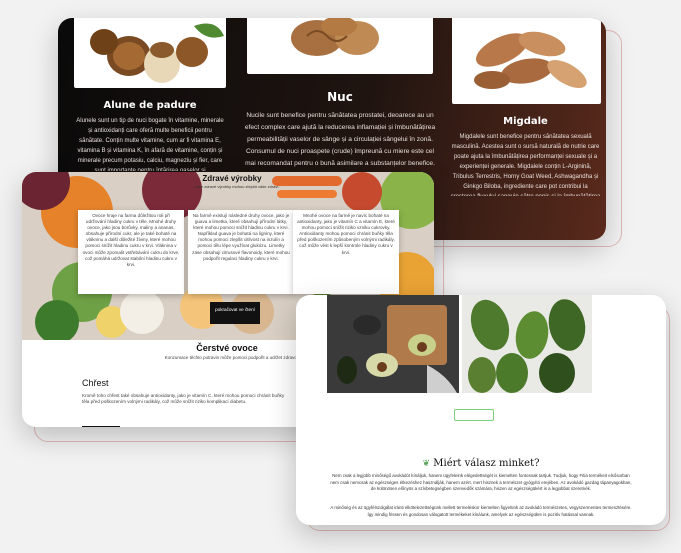  What do you see at coordinates (474, 415) in the screenshot?
I see `green-outline-button` at bounding box center [474, 415].